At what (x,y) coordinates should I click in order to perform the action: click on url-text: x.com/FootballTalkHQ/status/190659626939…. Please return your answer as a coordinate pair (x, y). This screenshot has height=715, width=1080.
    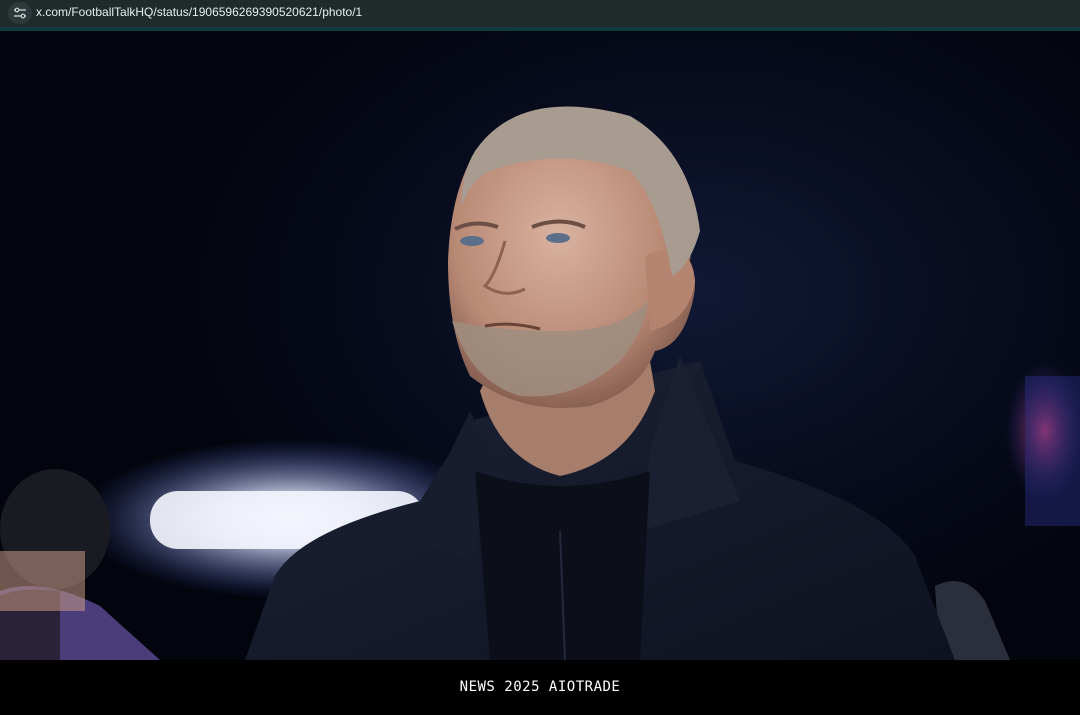
    Looking at the image, I should click on (199, 12).